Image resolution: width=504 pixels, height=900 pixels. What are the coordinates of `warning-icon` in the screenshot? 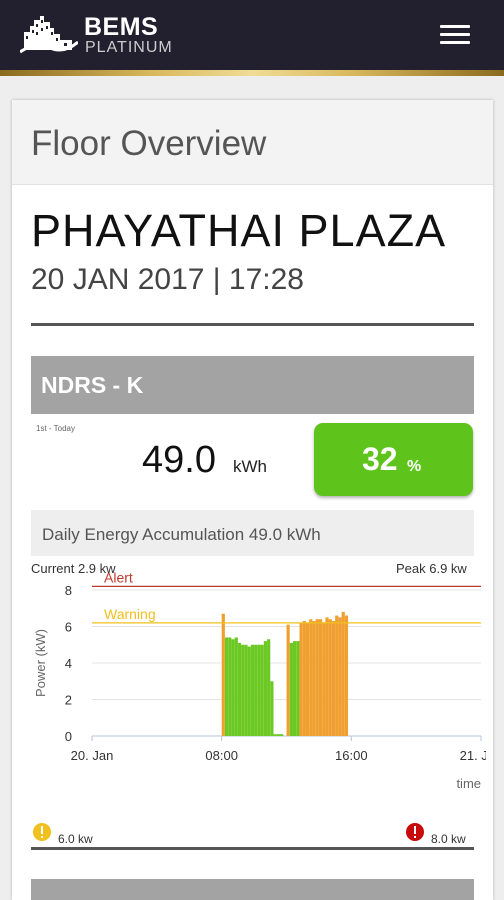 It's located at (42, 832).